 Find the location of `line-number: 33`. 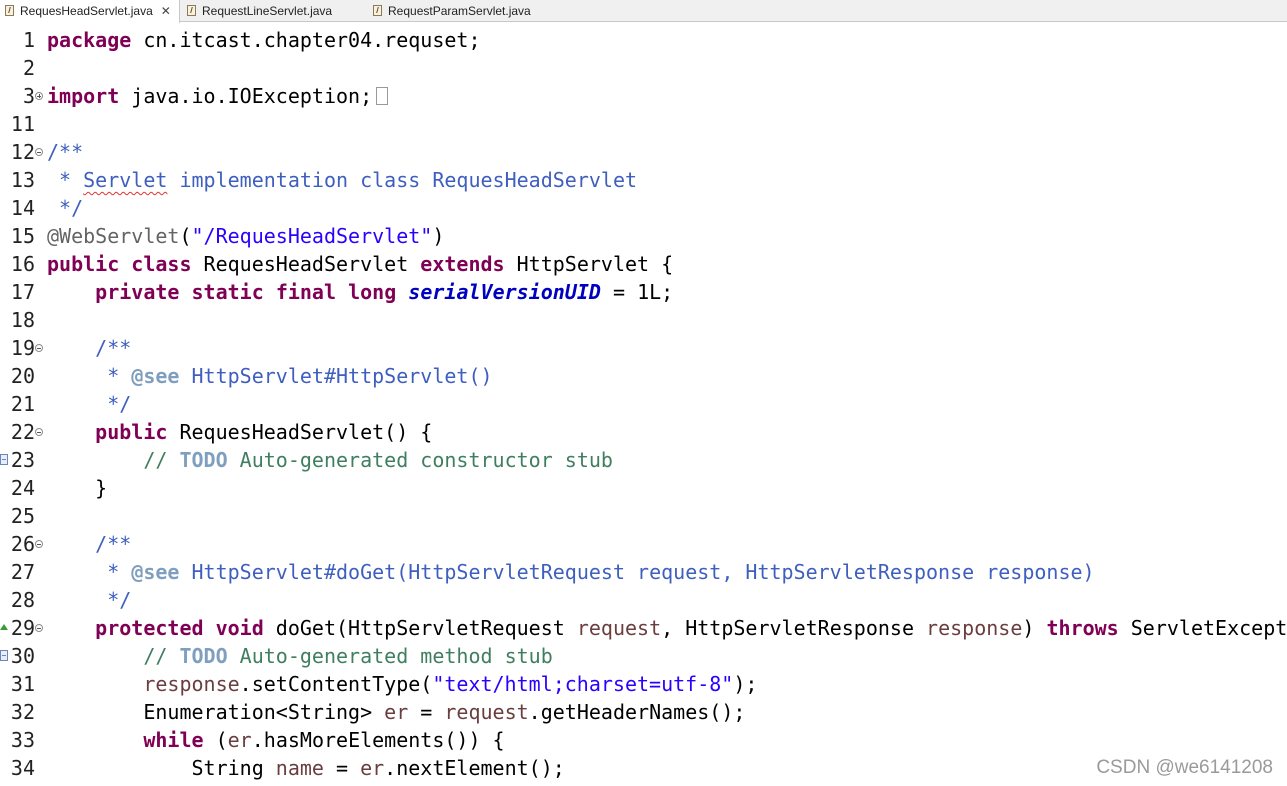

line-number: 33 is located at coordinates (22, 740).